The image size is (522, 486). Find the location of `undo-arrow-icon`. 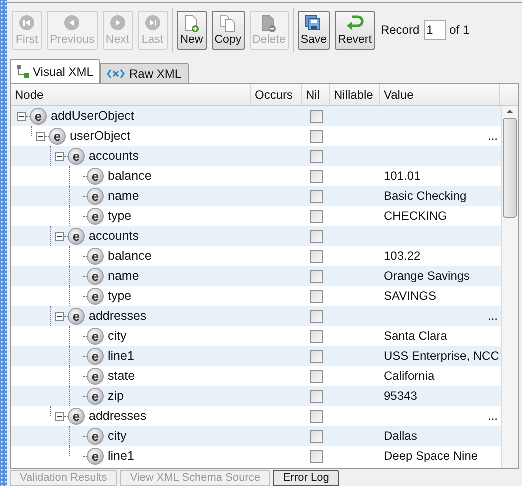

undo-arrow-icon is located at coordinates (355, 22).